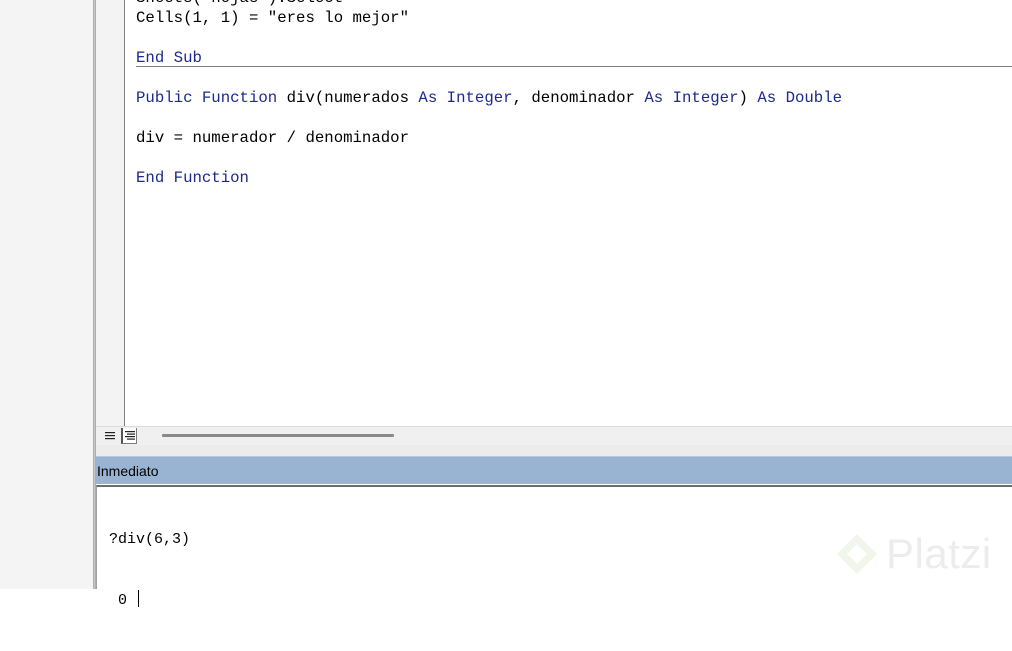  What do you see at coordinates (47, 294) in the screenshot?
I see `left-gutter` at bounding box center [47, 294].